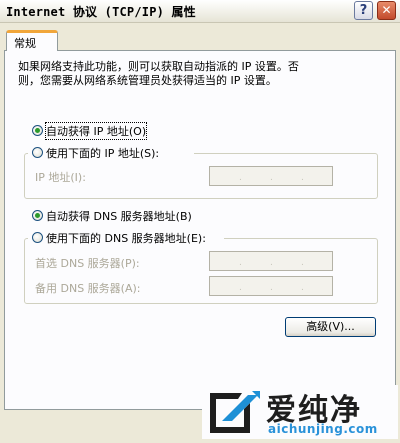 The height and width of the screenshot is (443, 400). I want to click on watermark-domain: aichunjing.com, so click(323, 429).